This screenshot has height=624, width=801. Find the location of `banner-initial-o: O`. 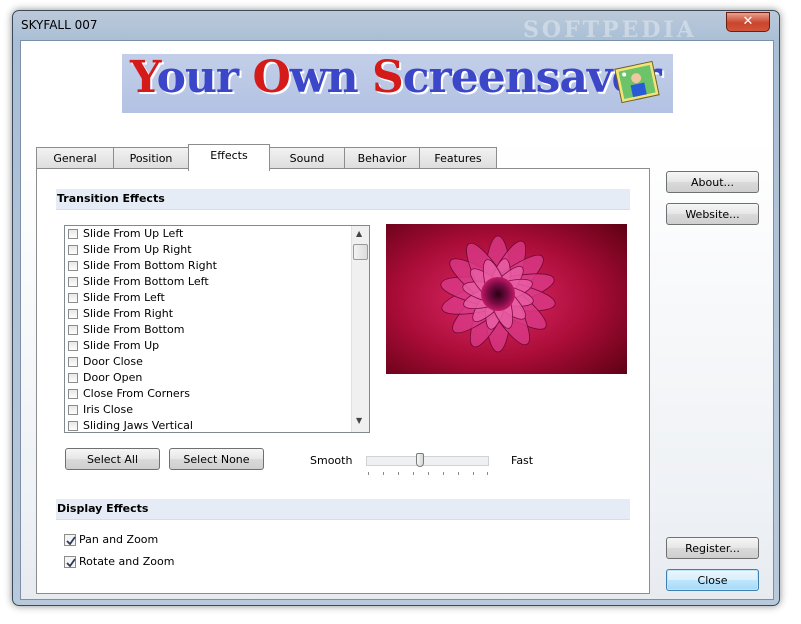

banner-initial-o: O is located at coordinates (271, 78).